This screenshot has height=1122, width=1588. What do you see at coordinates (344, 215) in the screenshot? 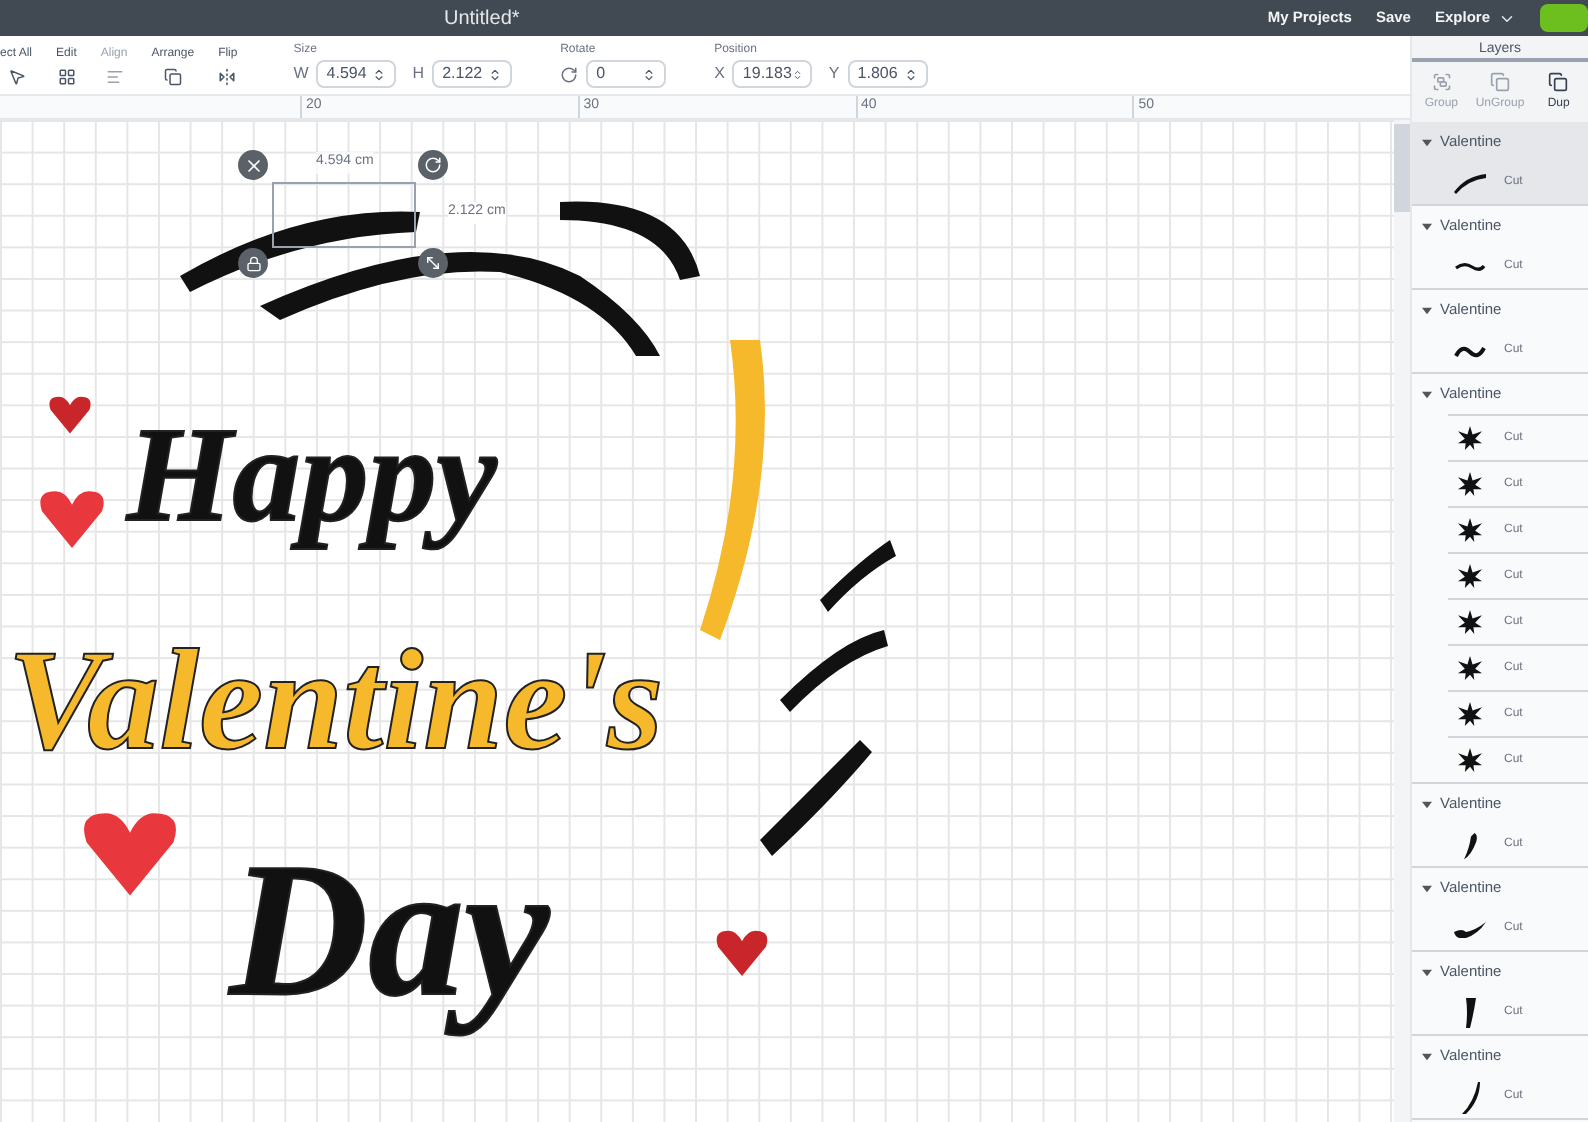
I see `selection-box` at bounding box center [344, 215].